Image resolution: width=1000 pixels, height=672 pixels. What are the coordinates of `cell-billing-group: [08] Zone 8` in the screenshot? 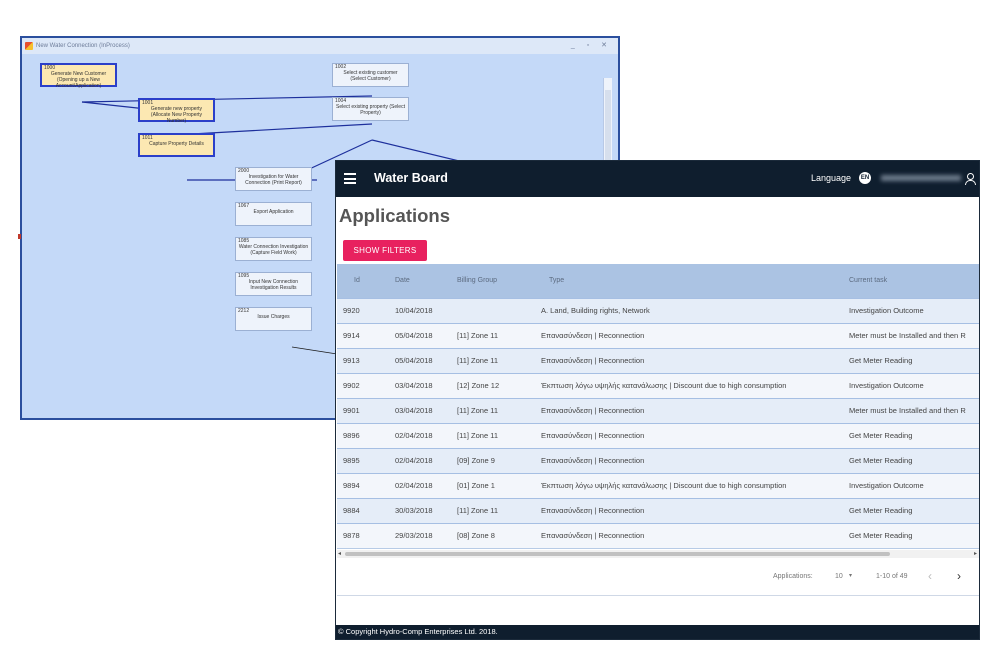 It's located at (476, 536).